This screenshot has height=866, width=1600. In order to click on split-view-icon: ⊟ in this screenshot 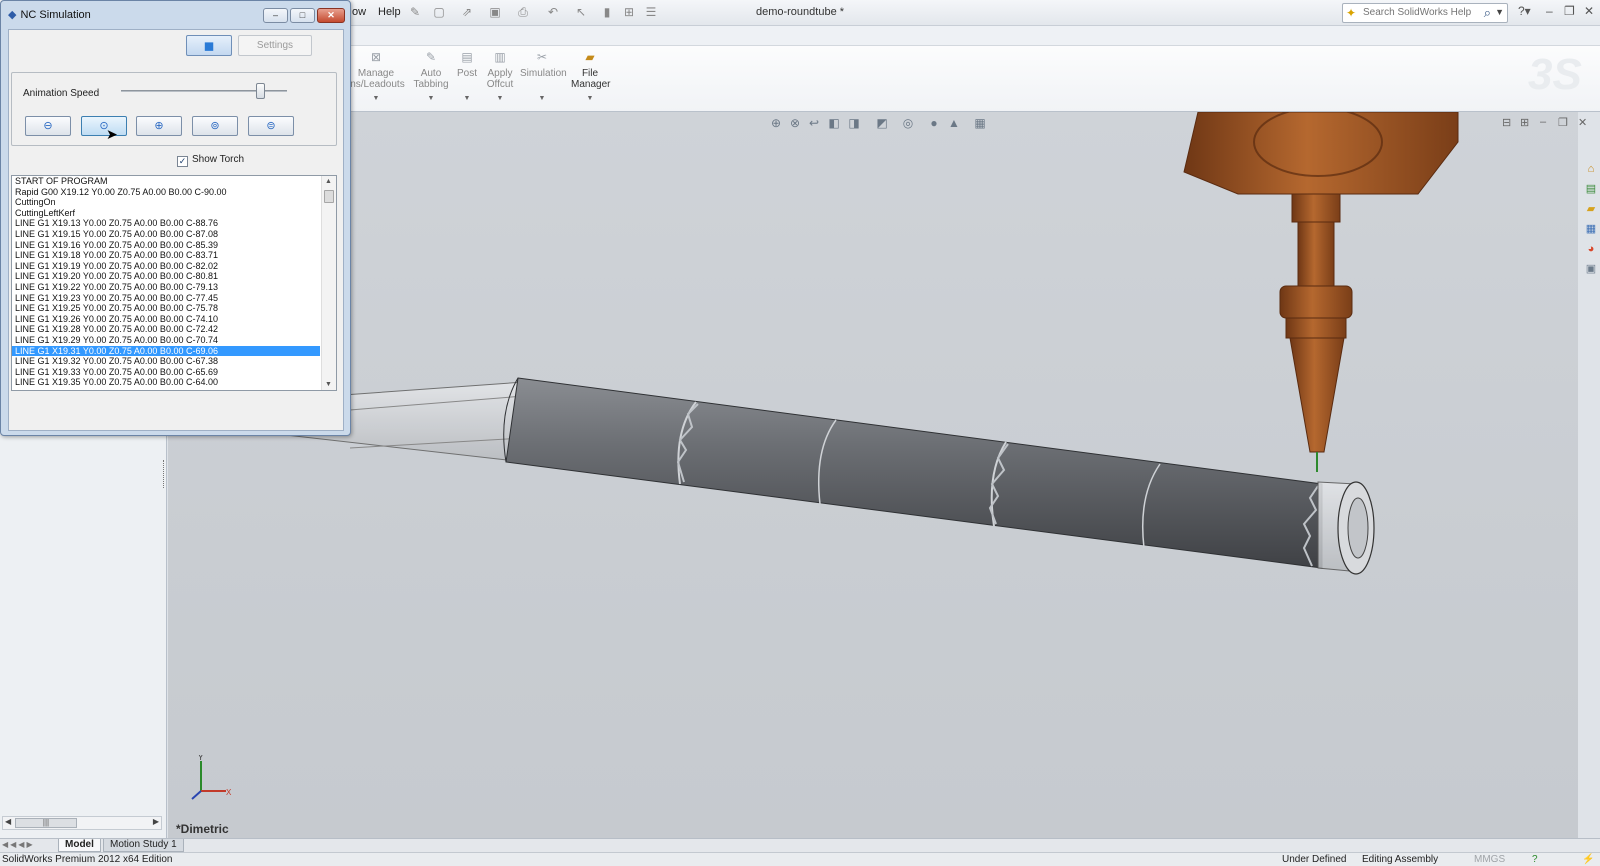, I will do `click(1506, 122)`.